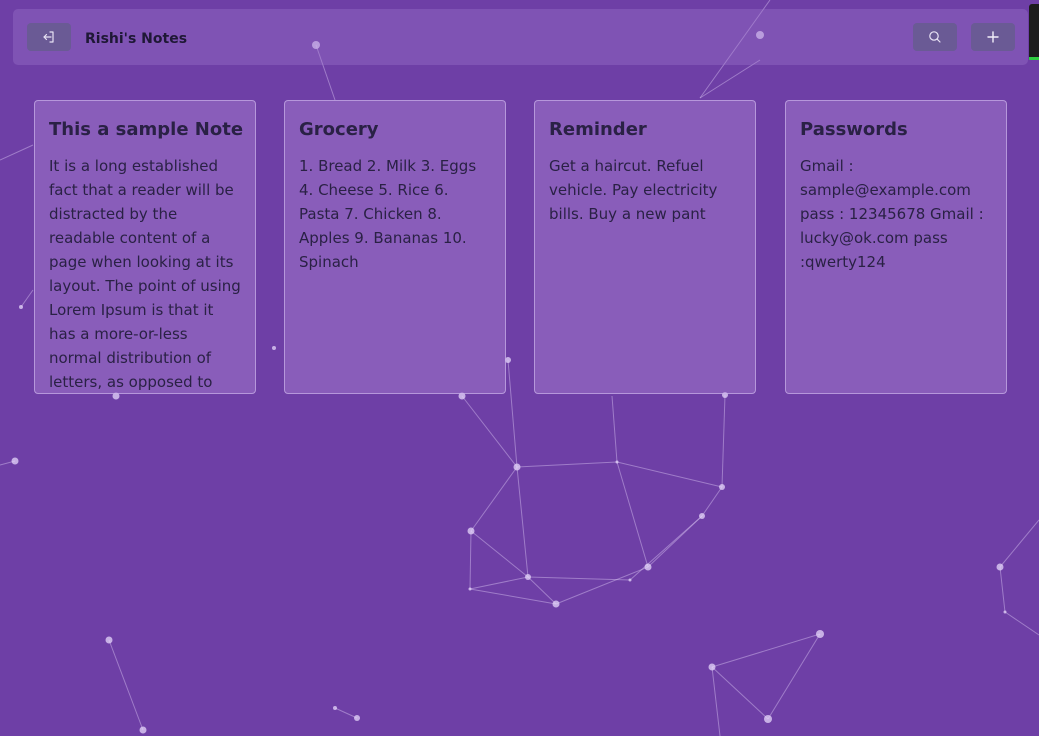  I want to click on note-title: This a sample Note, so click(146, 129).